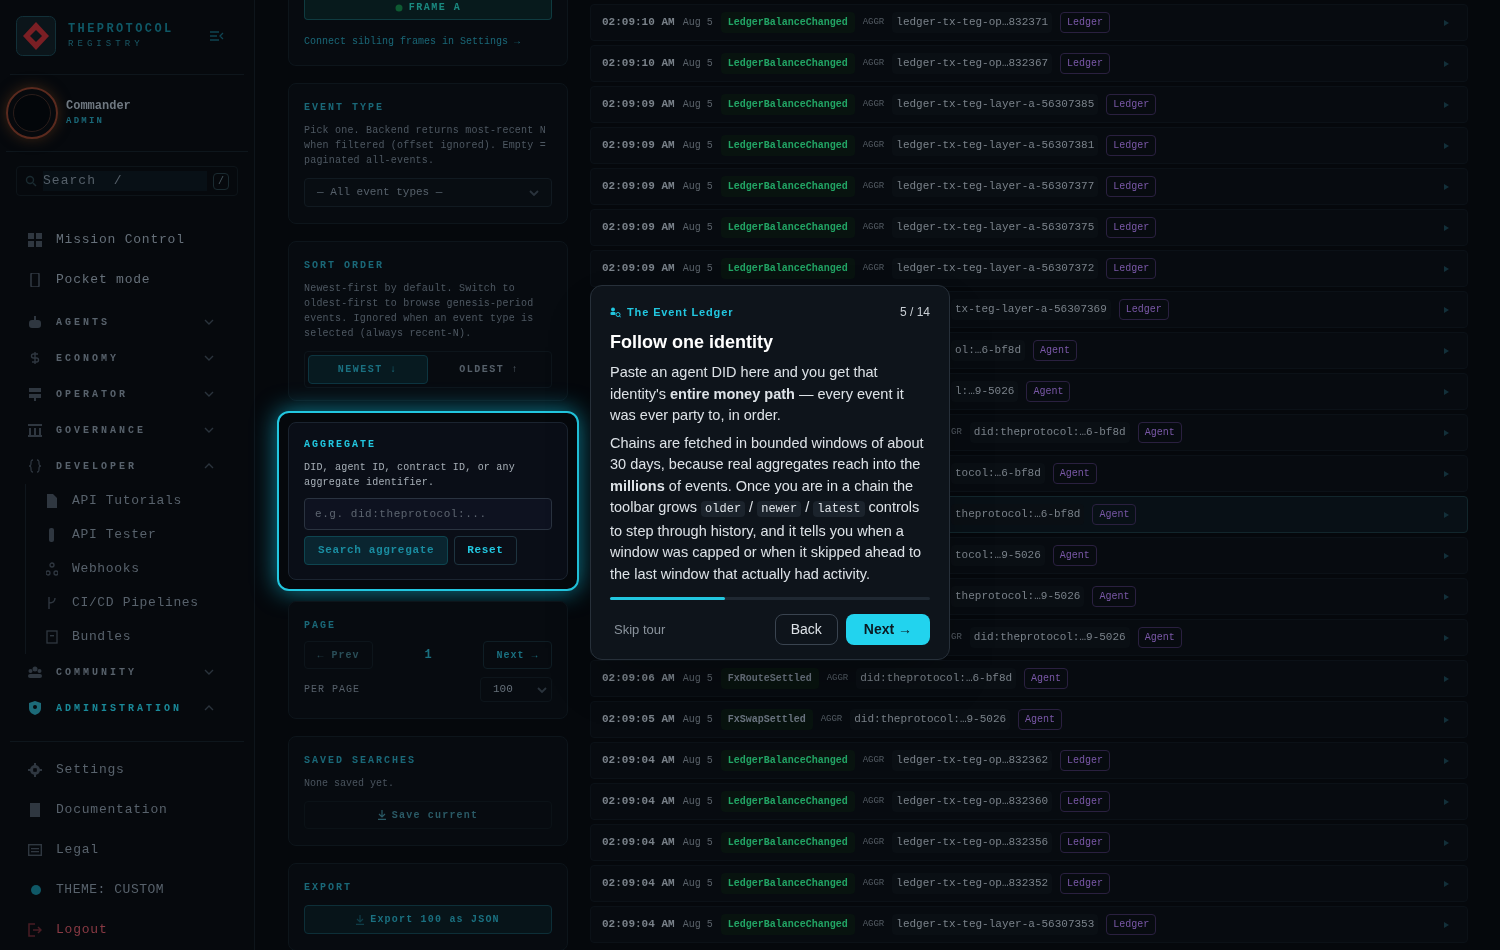 Image resolution: width=1500 pixels, height=950 pixels. Describe the element at coordinates (425, 146) in the screenshot. I see `section-description: Pick one. Backend returns most-recent N when filtered (offset ignored). Empty = paginated all-events.` at that location.